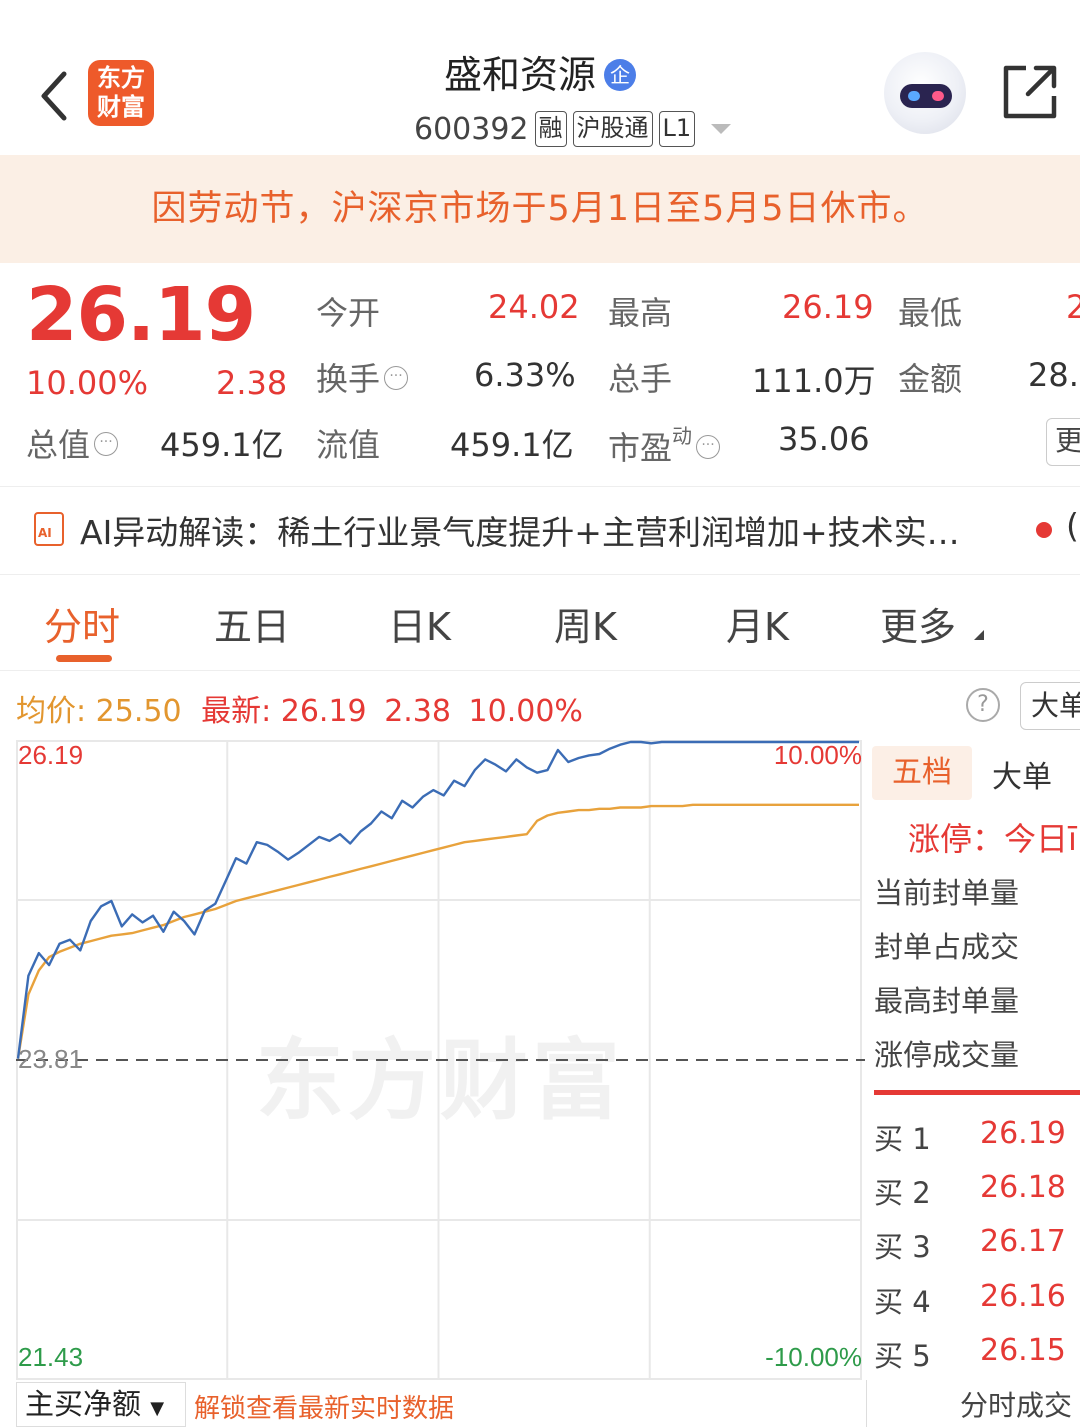 The height and width of the screenshot is (1427, 1080). Describe the element at coordinates (925, 93) in the screenshot. I see `assistant-robot-icon` at that location.